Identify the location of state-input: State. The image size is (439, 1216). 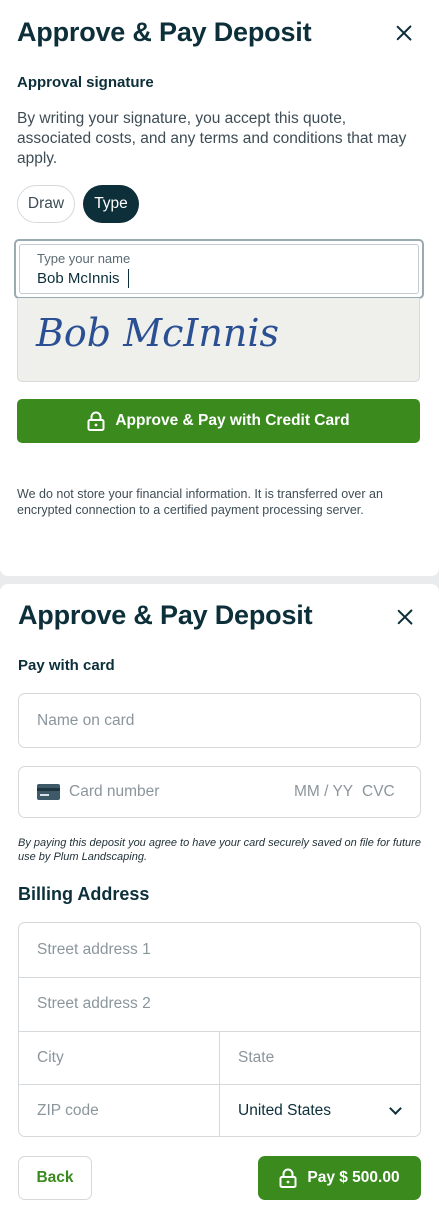
(320, 1057).